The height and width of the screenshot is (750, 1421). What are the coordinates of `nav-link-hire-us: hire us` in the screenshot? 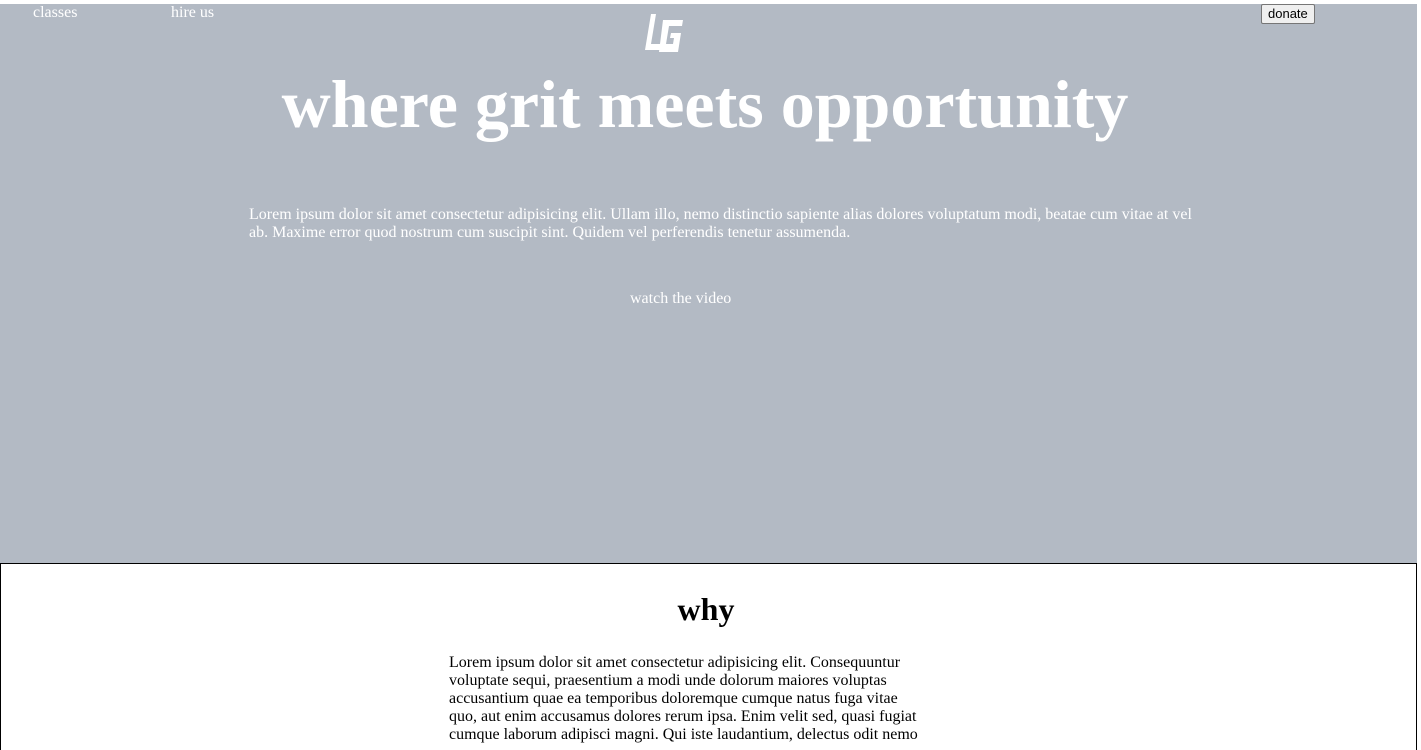 It's located at (192, 13).